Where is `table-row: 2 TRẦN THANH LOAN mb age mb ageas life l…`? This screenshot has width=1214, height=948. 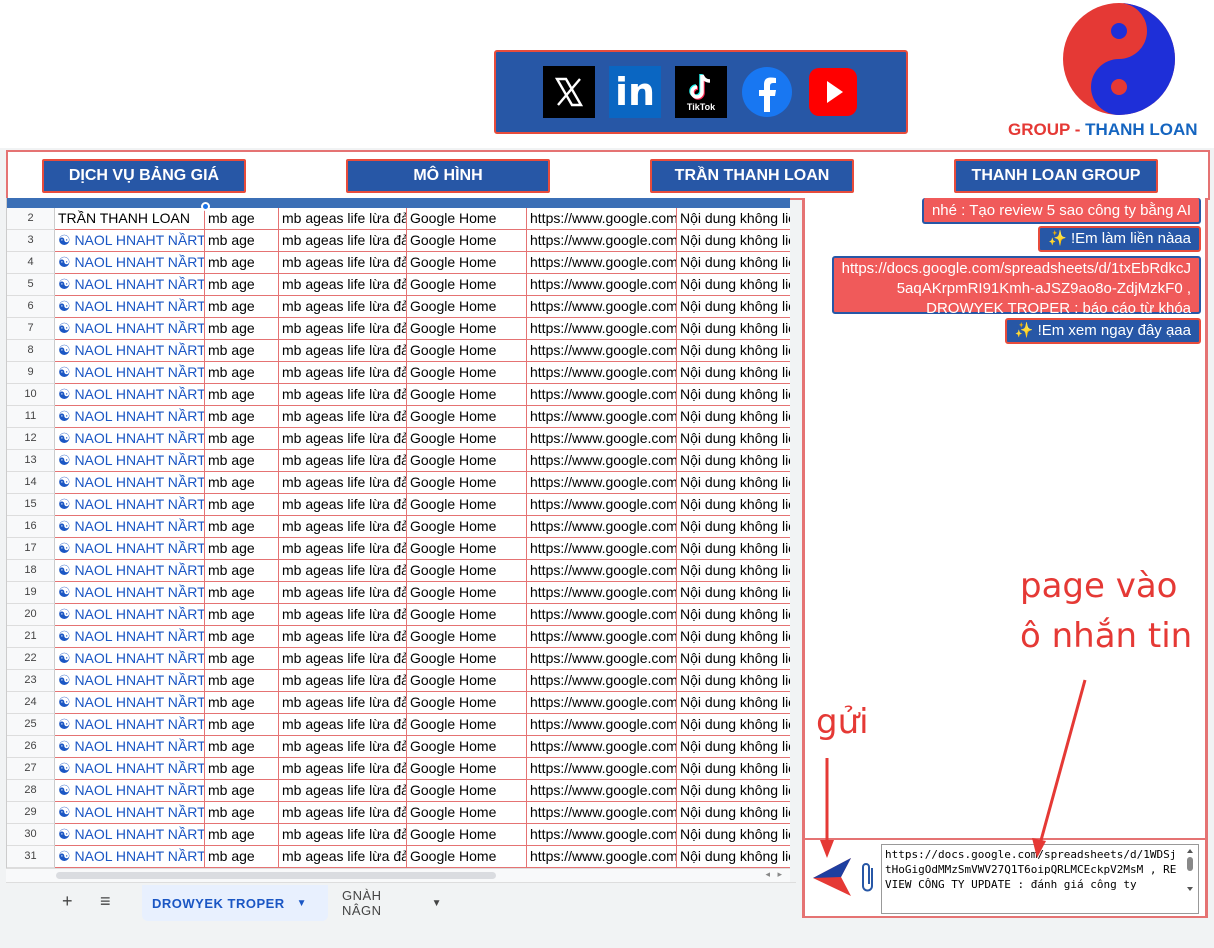 table-row: 2 TRẦN THANH LOAN mb age mb ageas life l… is located at coordinates (398, 219).